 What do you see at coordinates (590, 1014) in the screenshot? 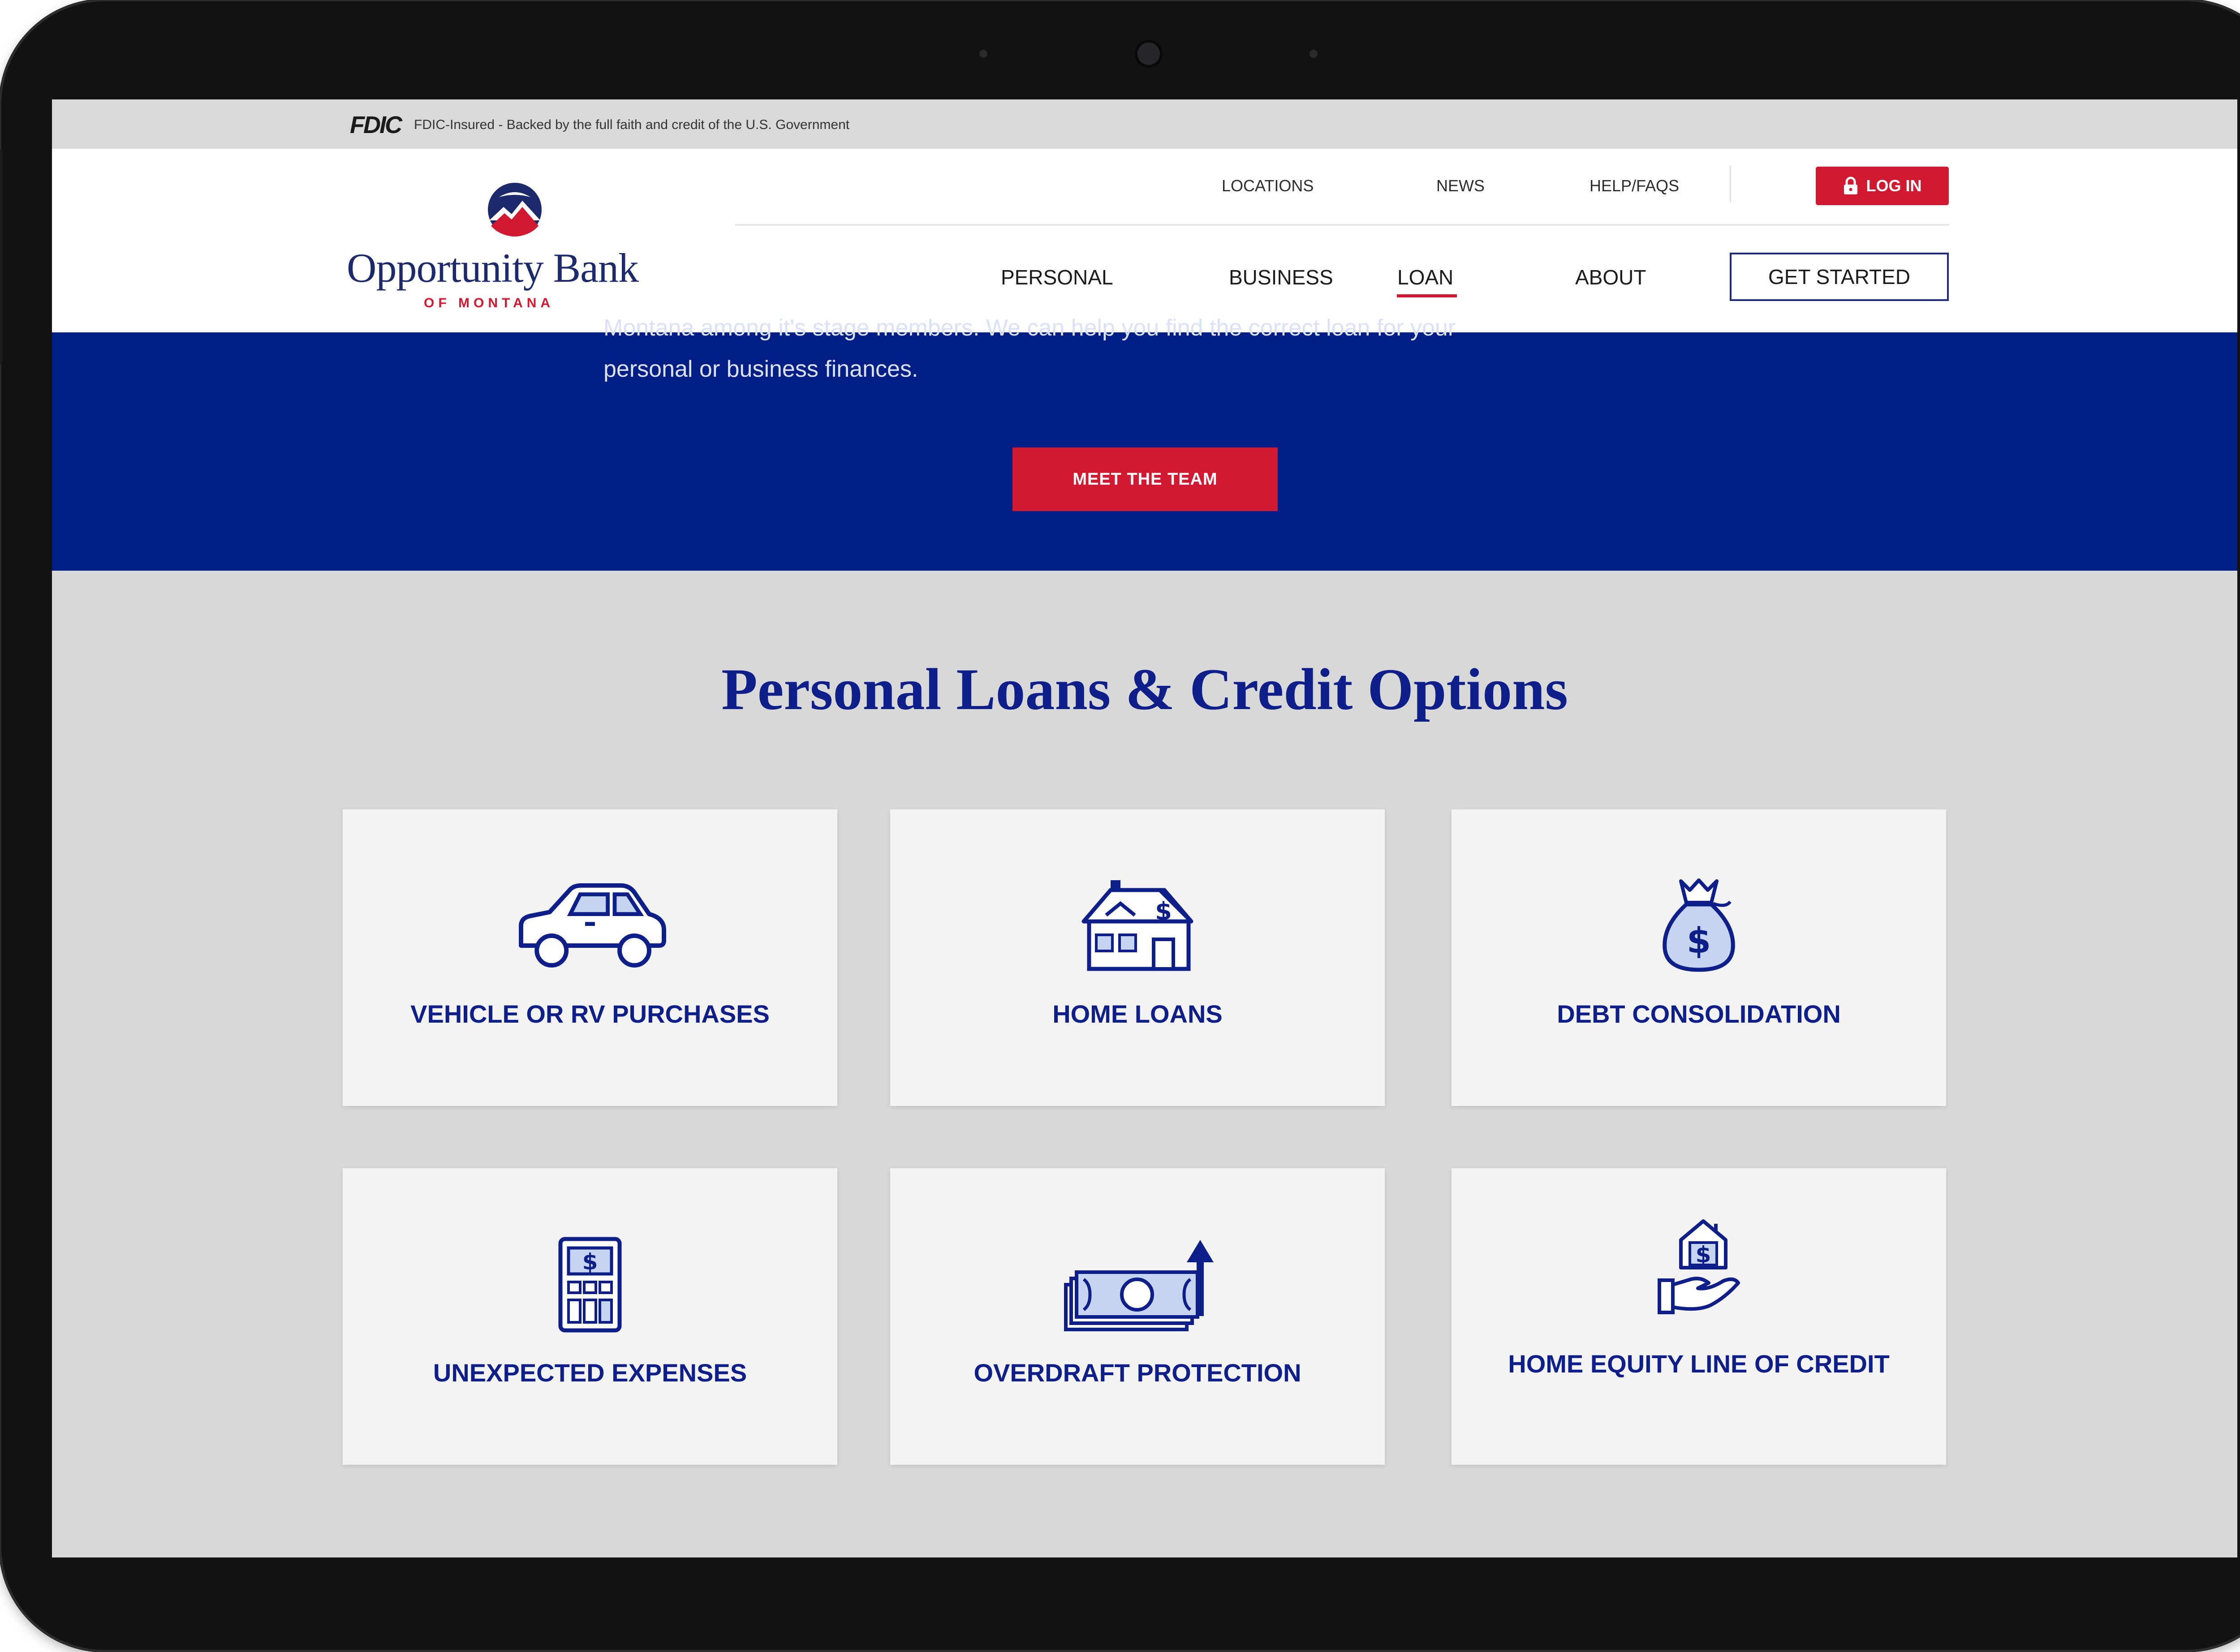
I see `card-label: VEHICLE OR RV PURCHASES` at bounding box center [590, 1014].